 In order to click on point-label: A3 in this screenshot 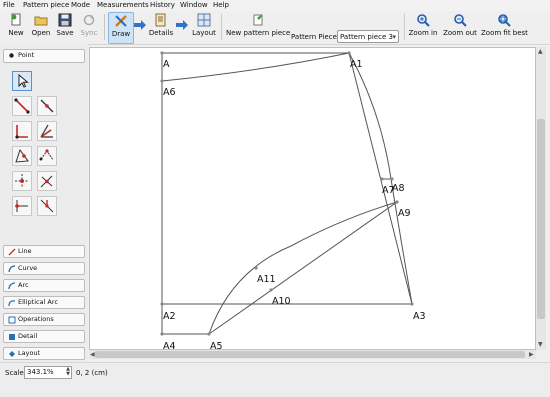, I will do `click(419, 316)`.